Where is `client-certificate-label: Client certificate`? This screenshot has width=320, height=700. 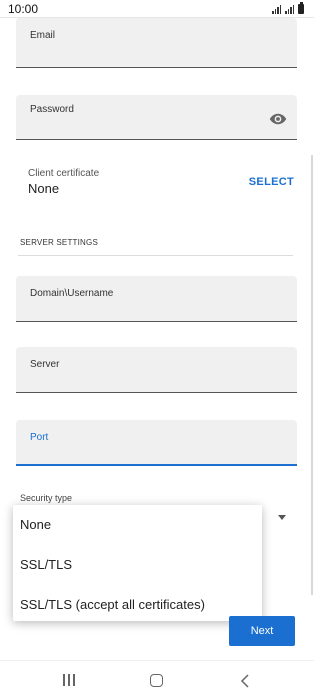
client-certificate-label: Client certificate is located at coordinates (64, 173).